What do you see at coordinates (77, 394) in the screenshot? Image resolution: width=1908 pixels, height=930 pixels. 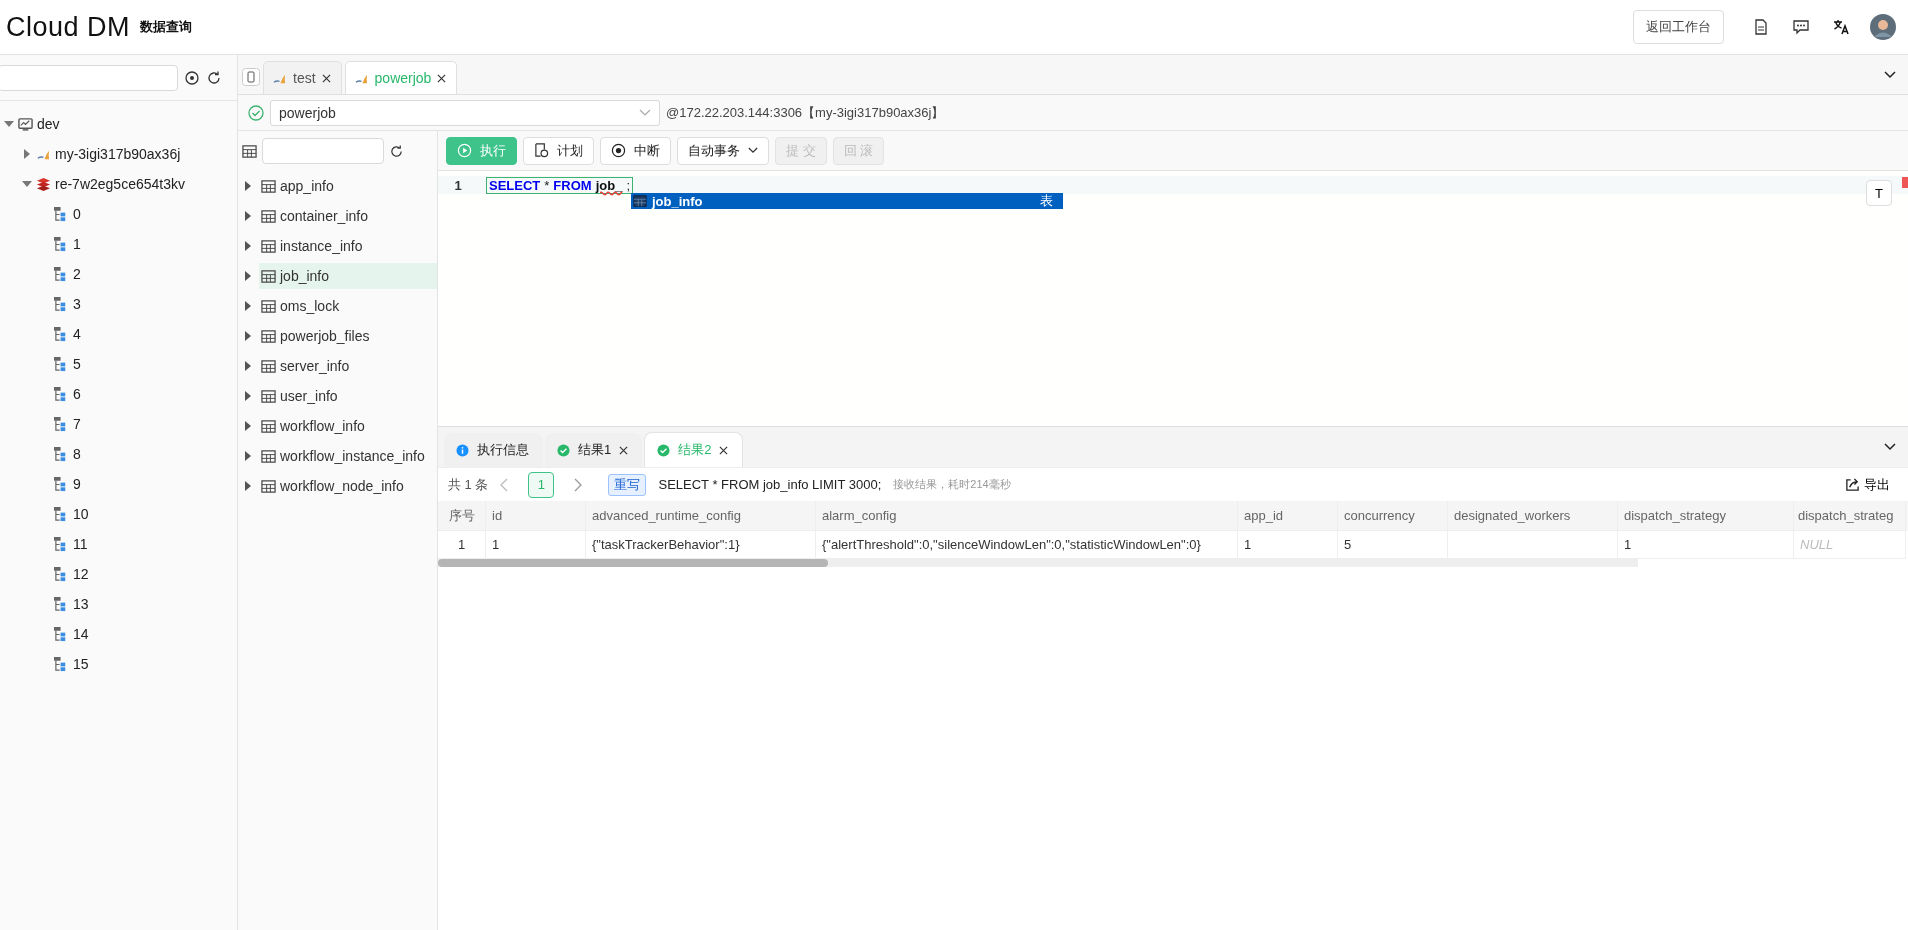 I see `tree-item: 6` at bounding box center [77, 394].